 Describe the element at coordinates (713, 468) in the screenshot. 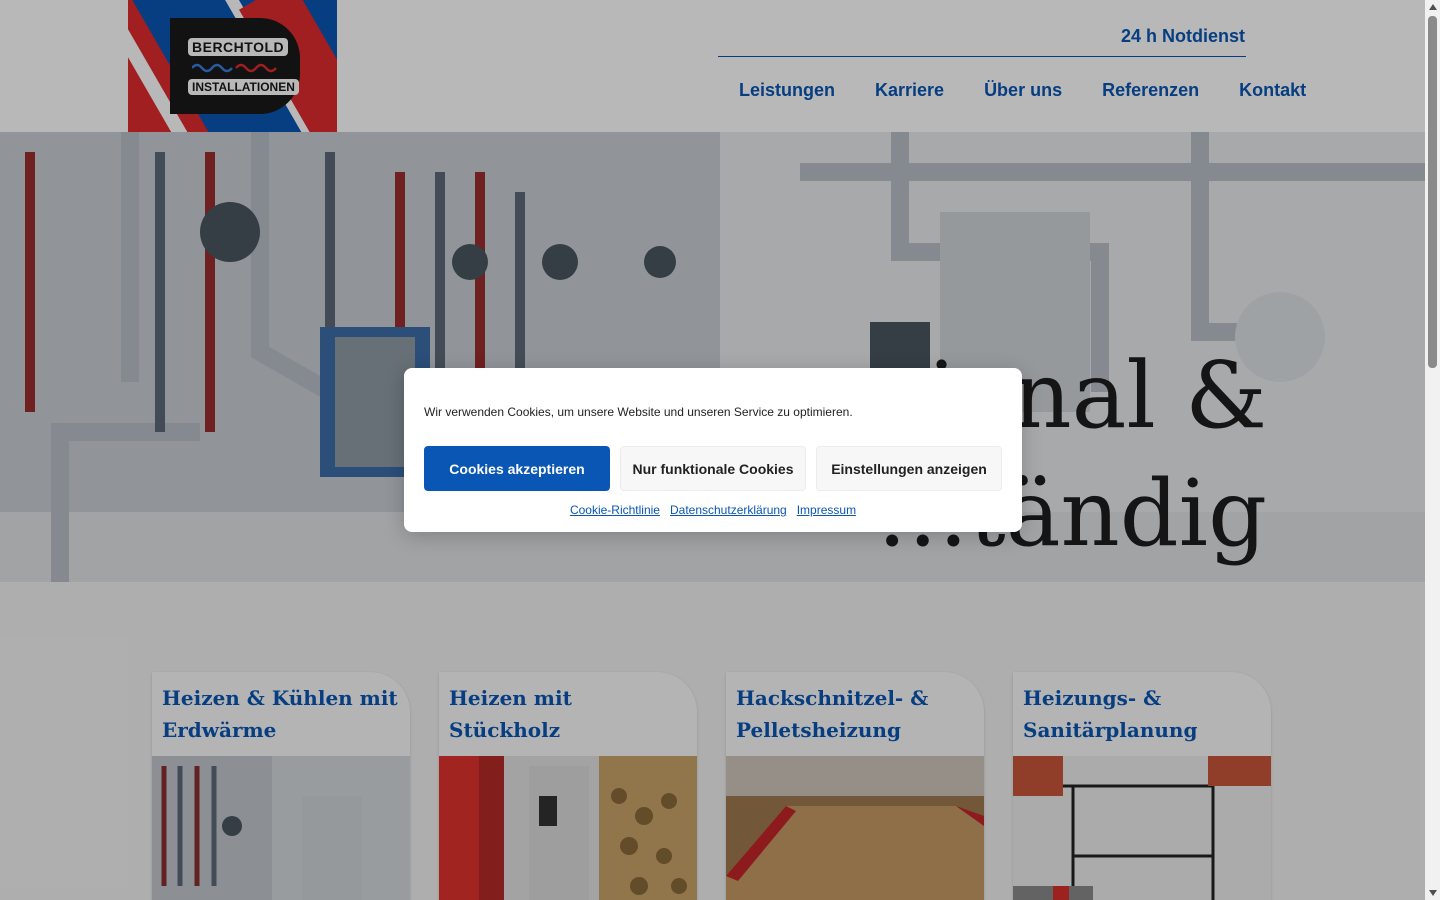

I see `functional-cookies-button: Nur funktionale Cookies` at that location.